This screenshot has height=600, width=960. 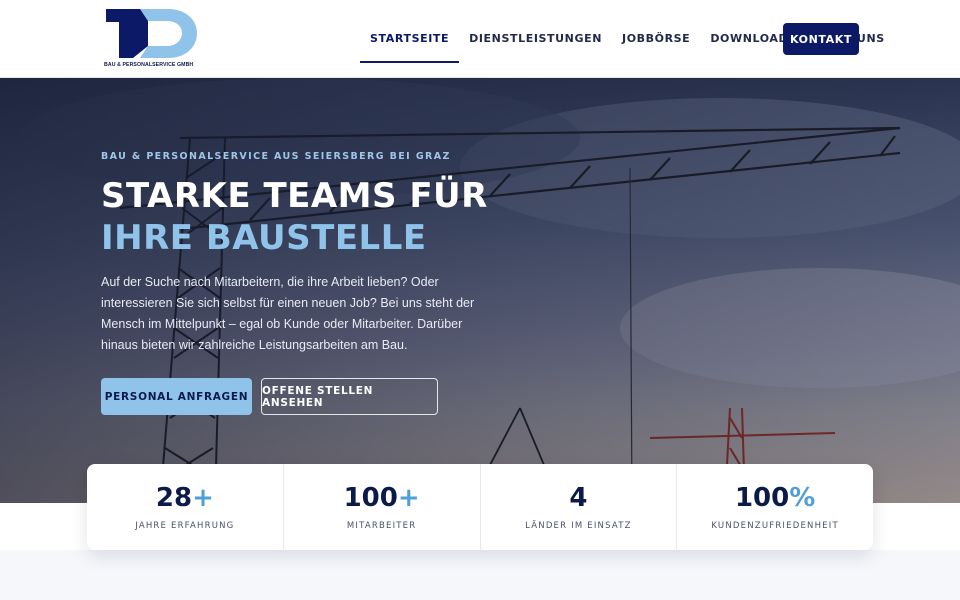 I want to click on stat-experience: 28+ JAHRE ERFAHRUNG, so click(x=185, y=507).